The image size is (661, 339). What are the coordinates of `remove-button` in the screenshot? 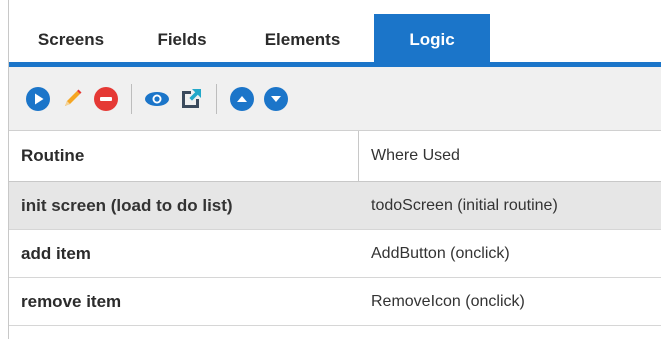 It's located at (106, 99).